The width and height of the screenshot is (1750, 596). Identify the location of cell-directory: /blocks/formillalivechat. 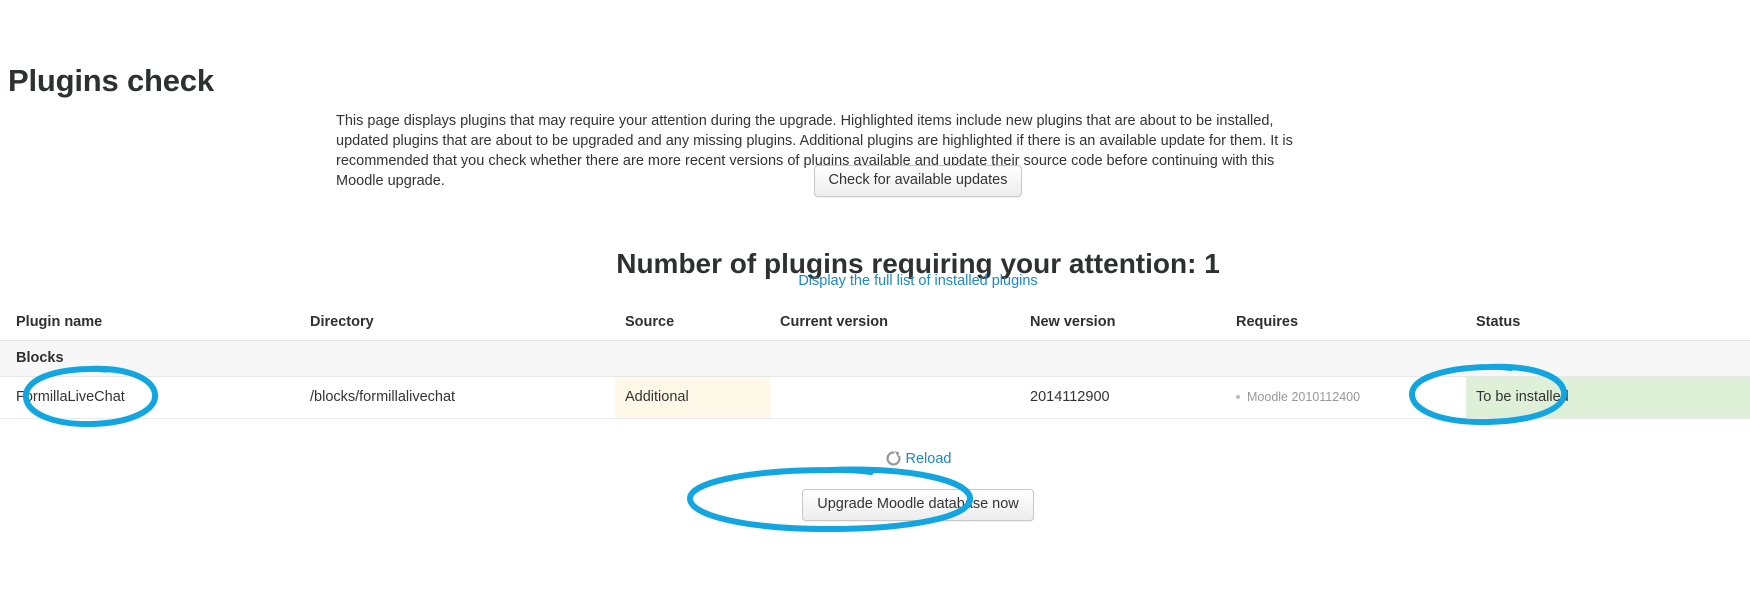
(457, 397).